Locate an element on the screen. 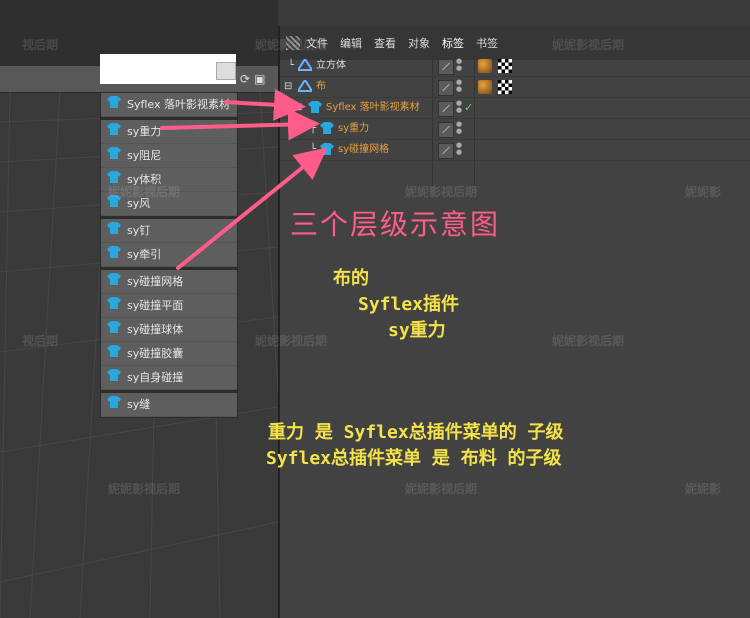 This screenshot has height=618, width=750. arrow-gravity is located at coordinates (240, 124).